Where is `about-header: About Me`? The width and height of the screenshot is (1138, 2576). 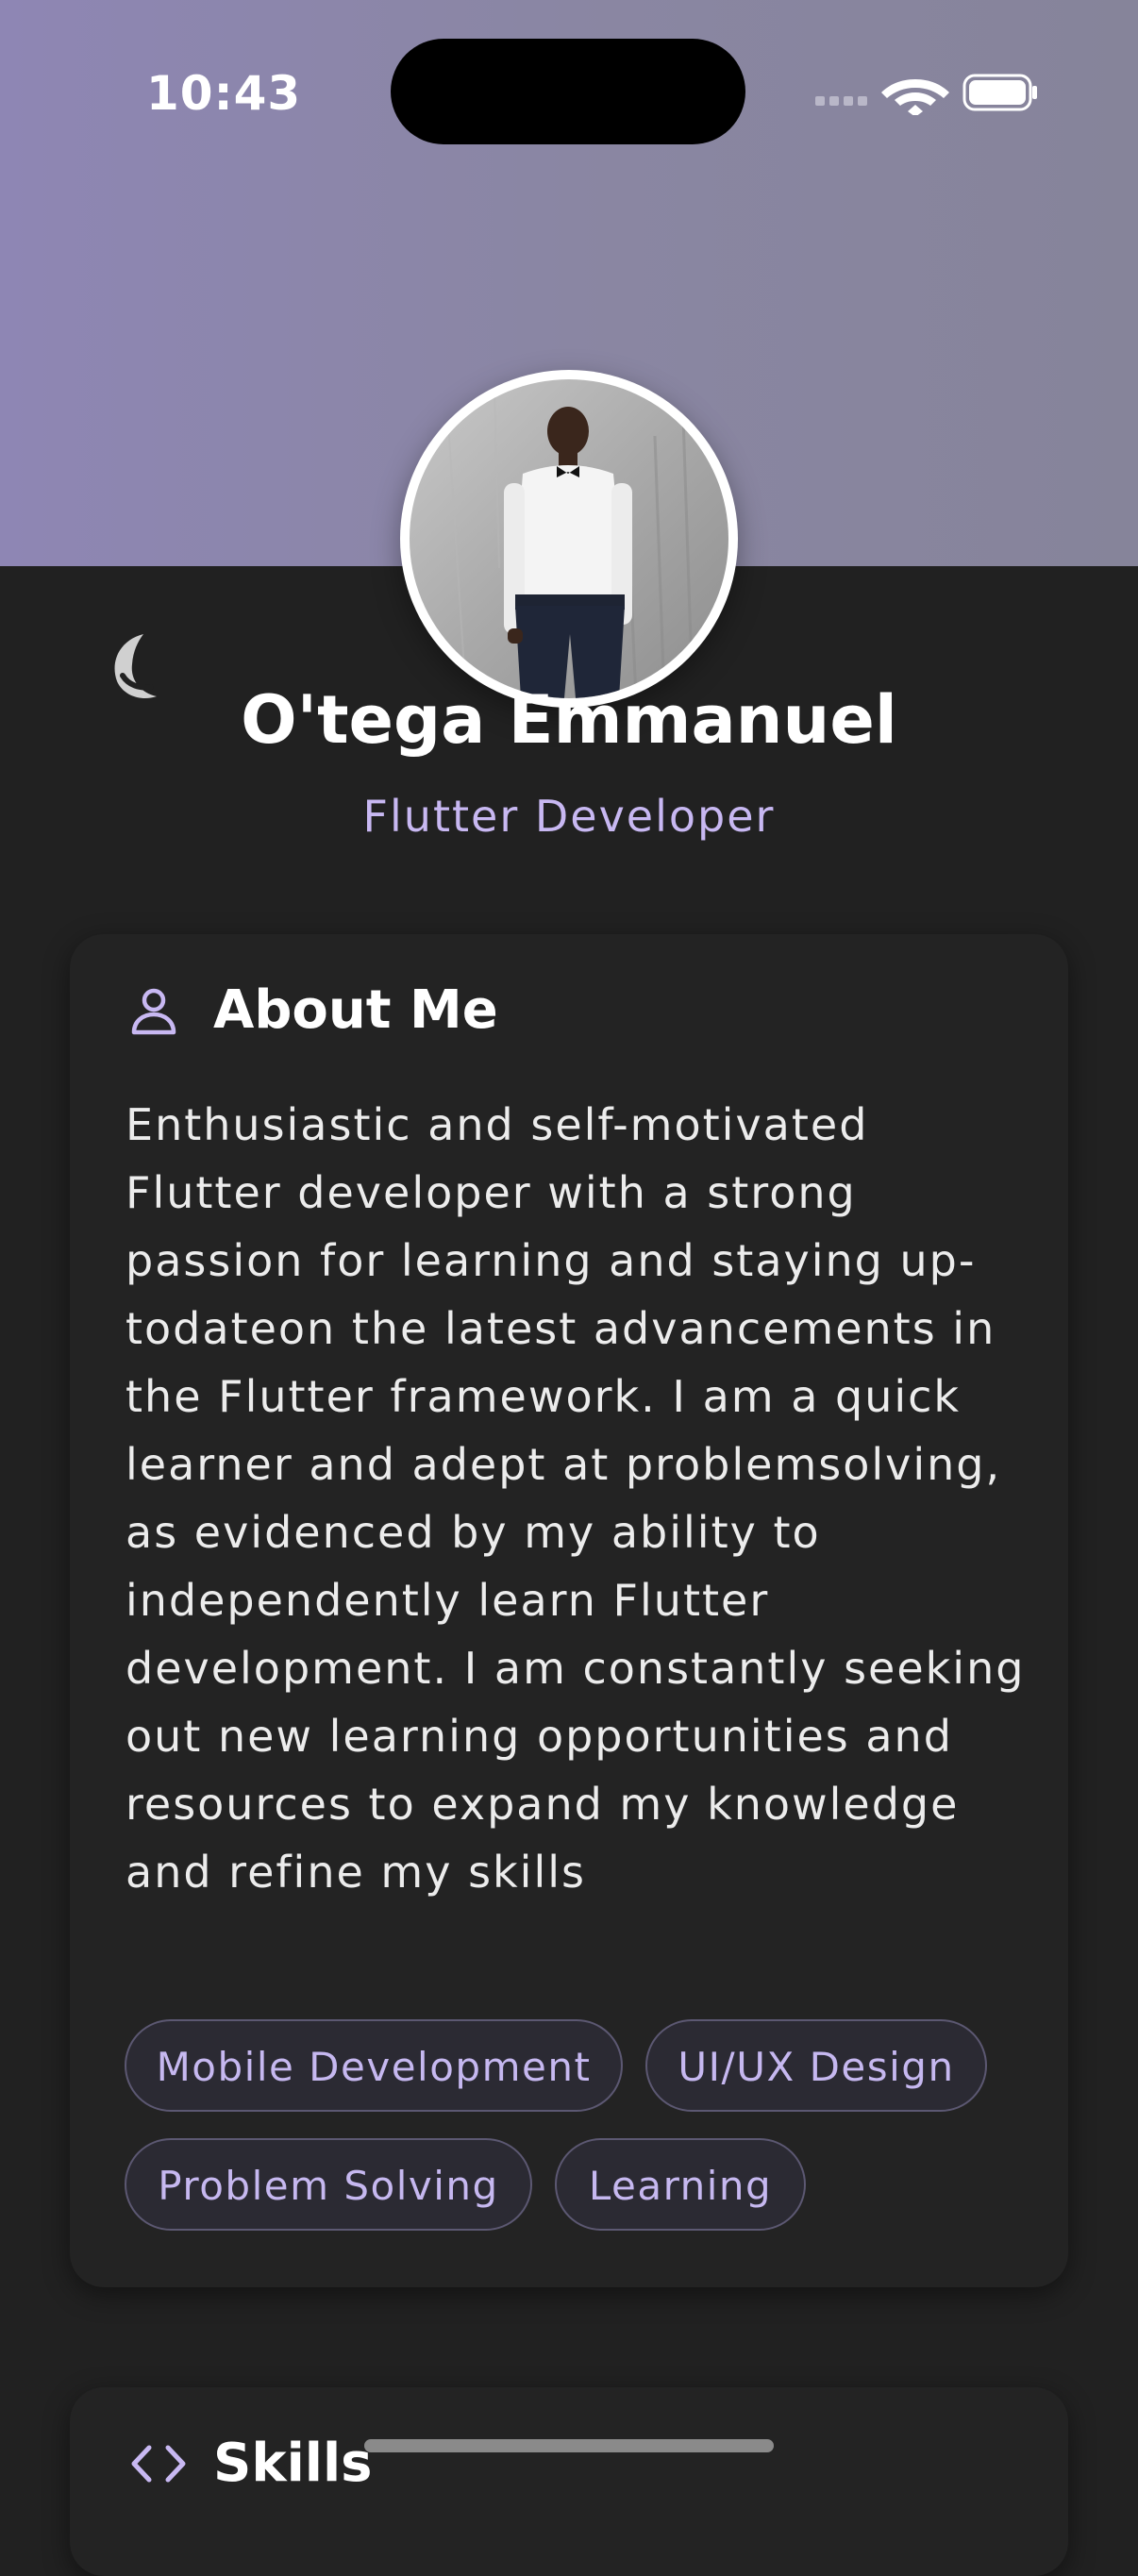
about-header: About Me is located at coordinates (313, 1010).